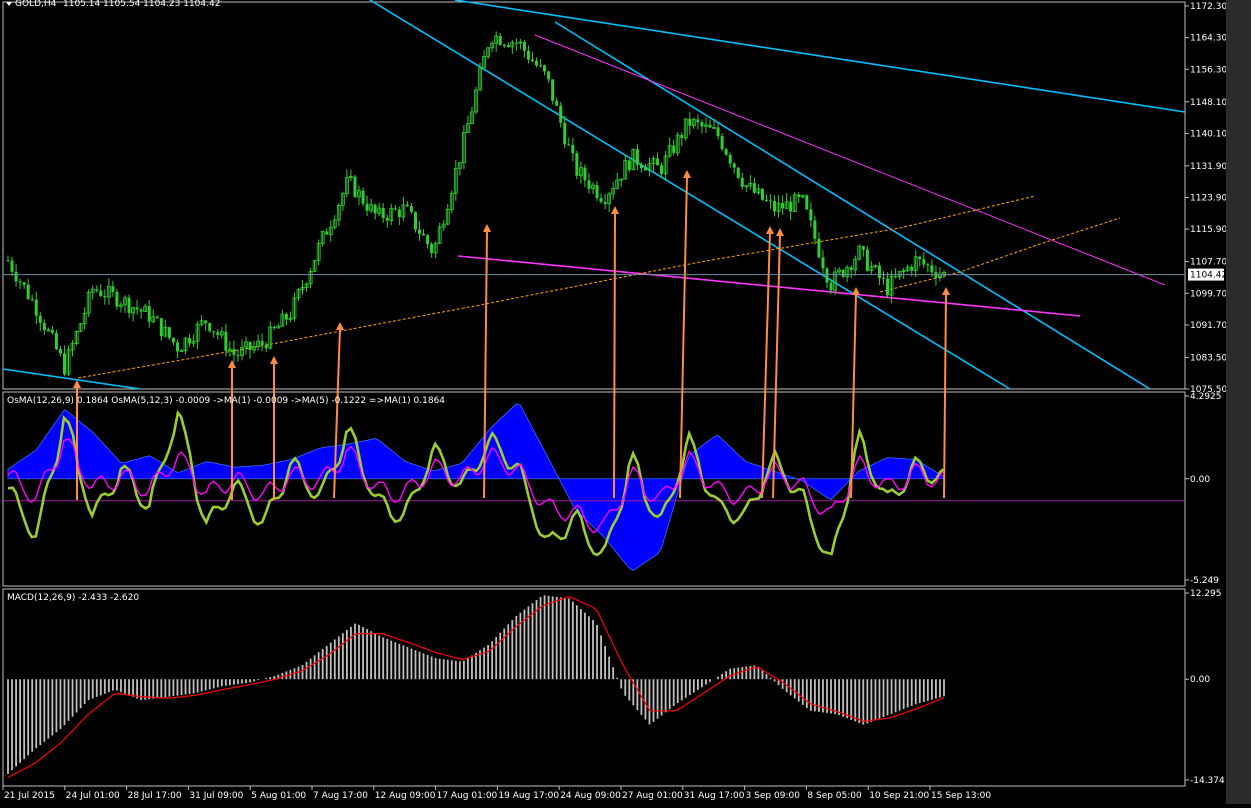  Describe the element at coordinates (36, 4) in the screenshot. I see `symbol-label: GOLD,H4` at that location.